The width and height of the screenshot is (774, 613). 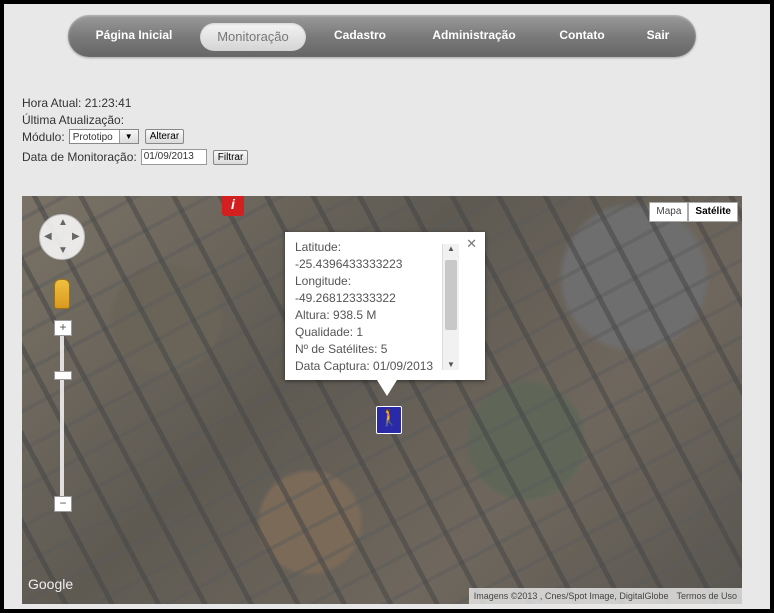 What do you see at coordinates (63, 222) in the screenshot?
I see `arrow-up-icon: ▲` at bounding box center [63, 222].